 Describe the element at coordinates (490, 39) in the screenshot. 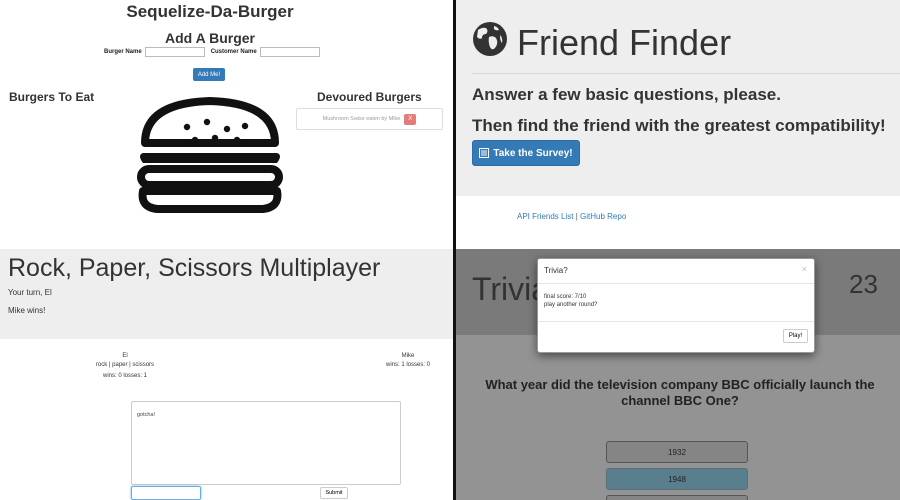

I see `globe-icon` at that location.